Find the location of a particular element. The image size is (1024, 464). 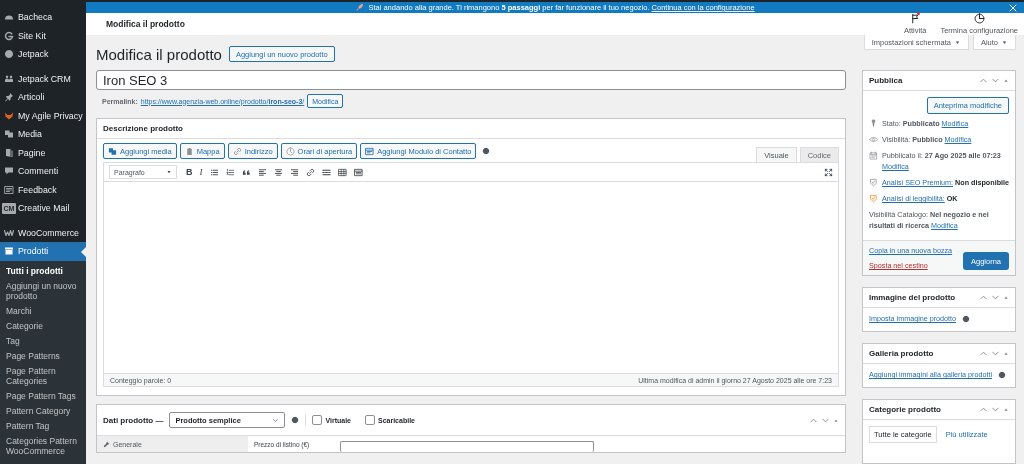

g-logo-icon is located at coordinates (9, 35).